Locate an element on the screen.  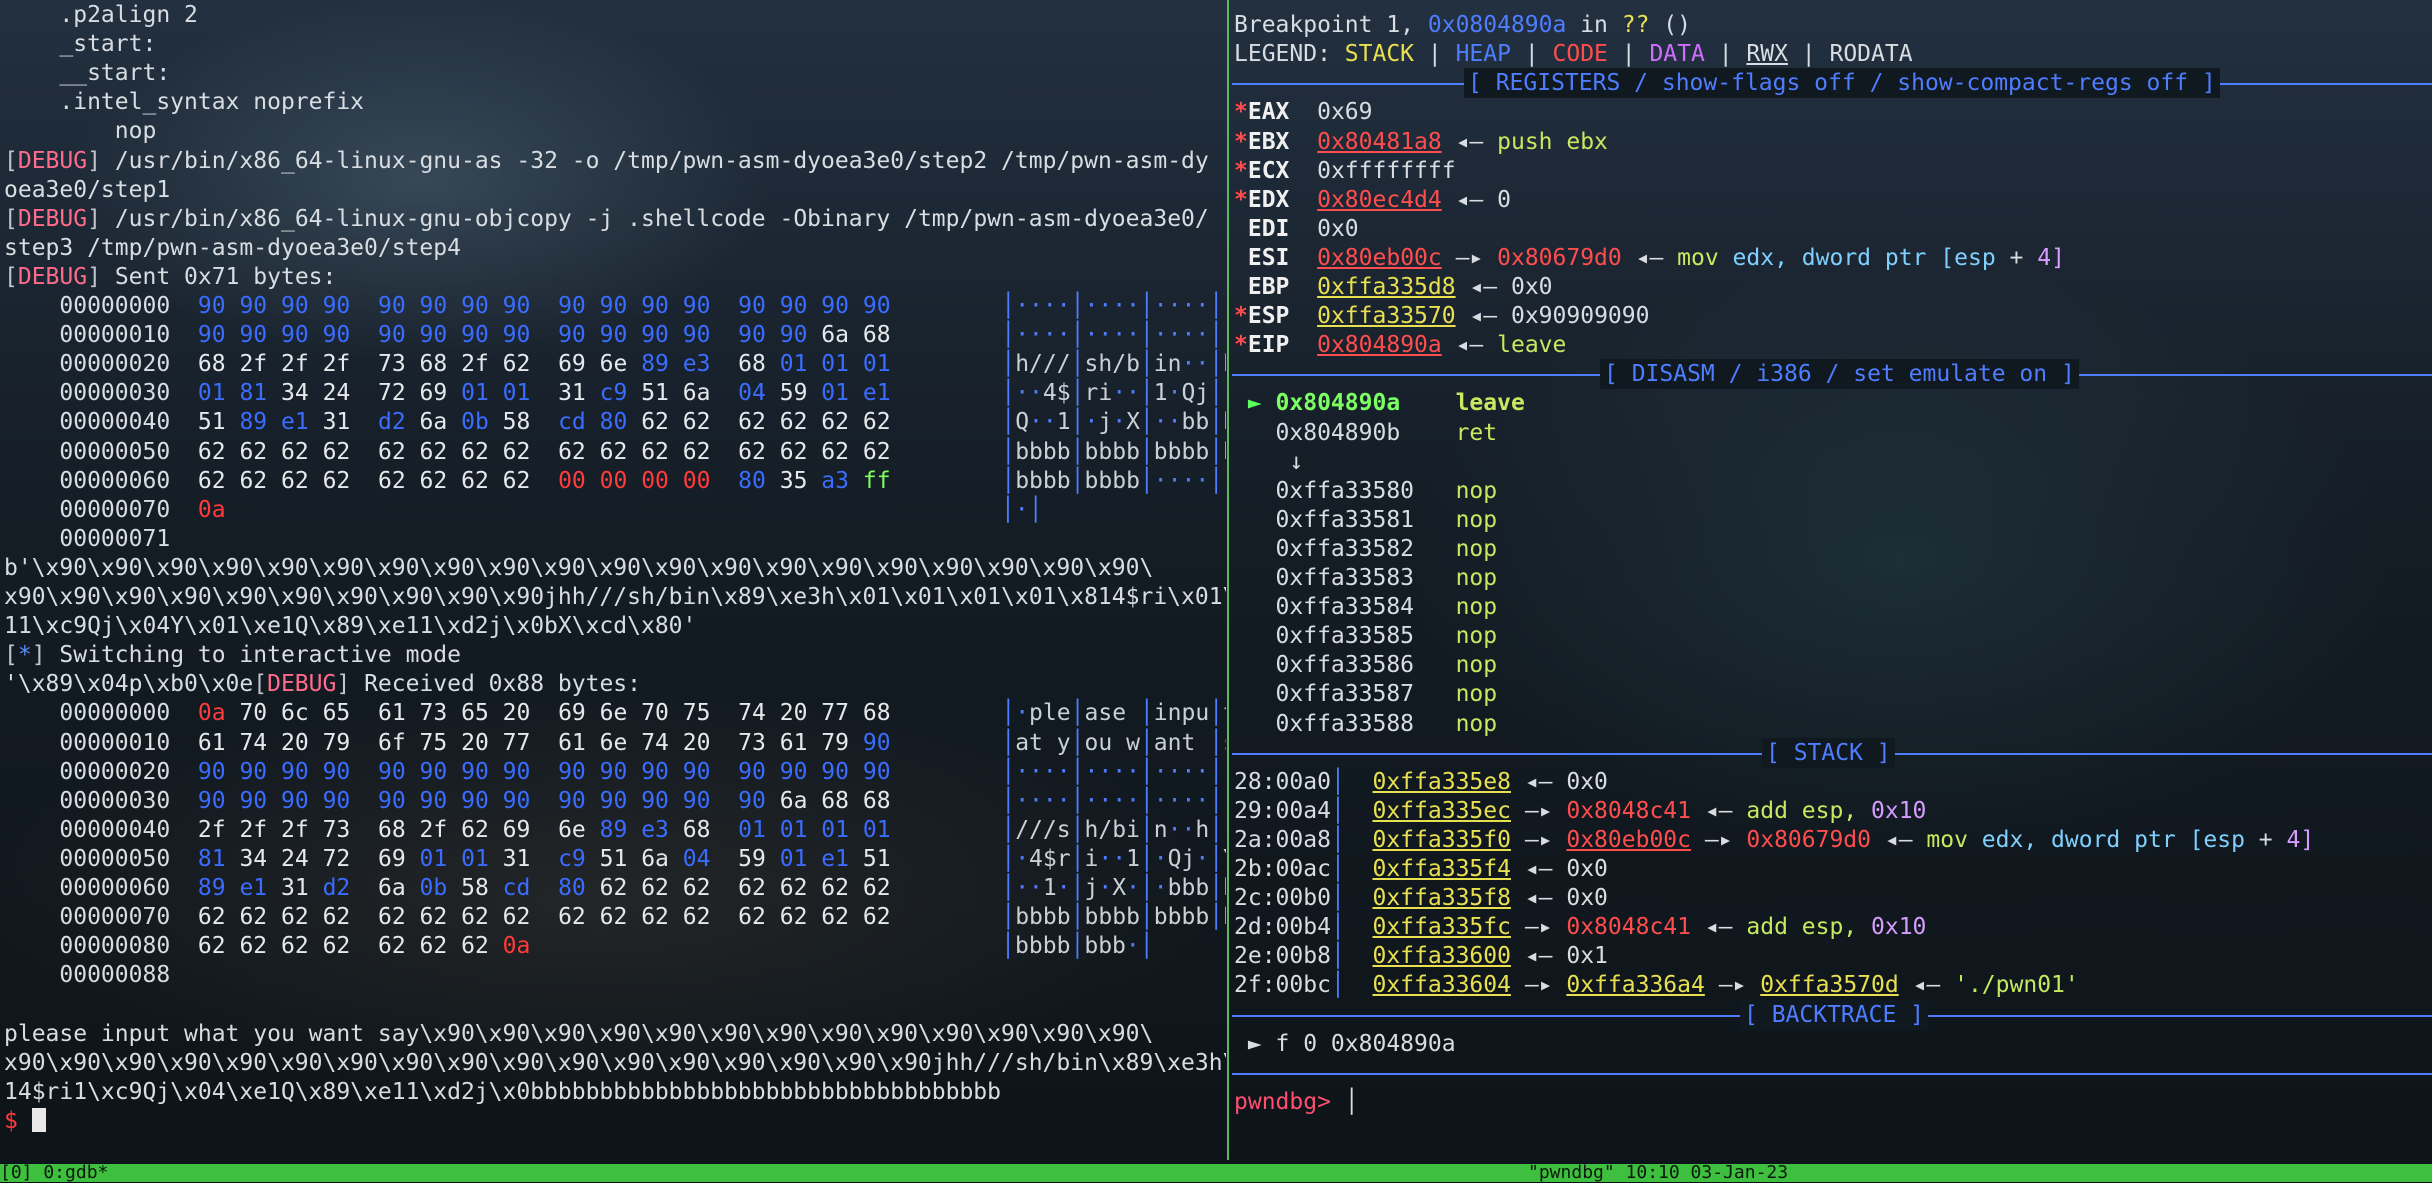
wrap-text: step3 /tmp/pwn-asm-dyoea3e0/step4 is located at coordinates (232, 247).